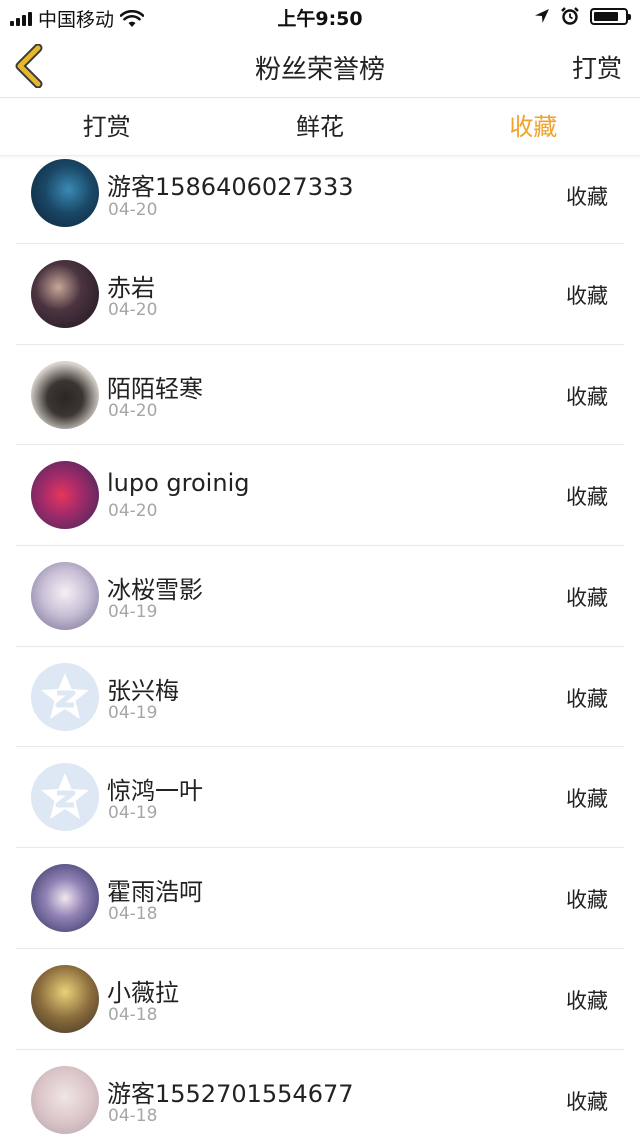  What do you see at coordinates (155, 388) in the screenshot?
I see `fan-name: 陌陌轻寒` at bounding box center [155, 388].